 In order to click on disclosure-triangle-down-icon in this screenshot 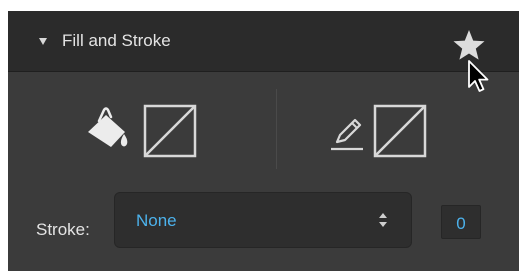, I will do `click(43, 41)`.